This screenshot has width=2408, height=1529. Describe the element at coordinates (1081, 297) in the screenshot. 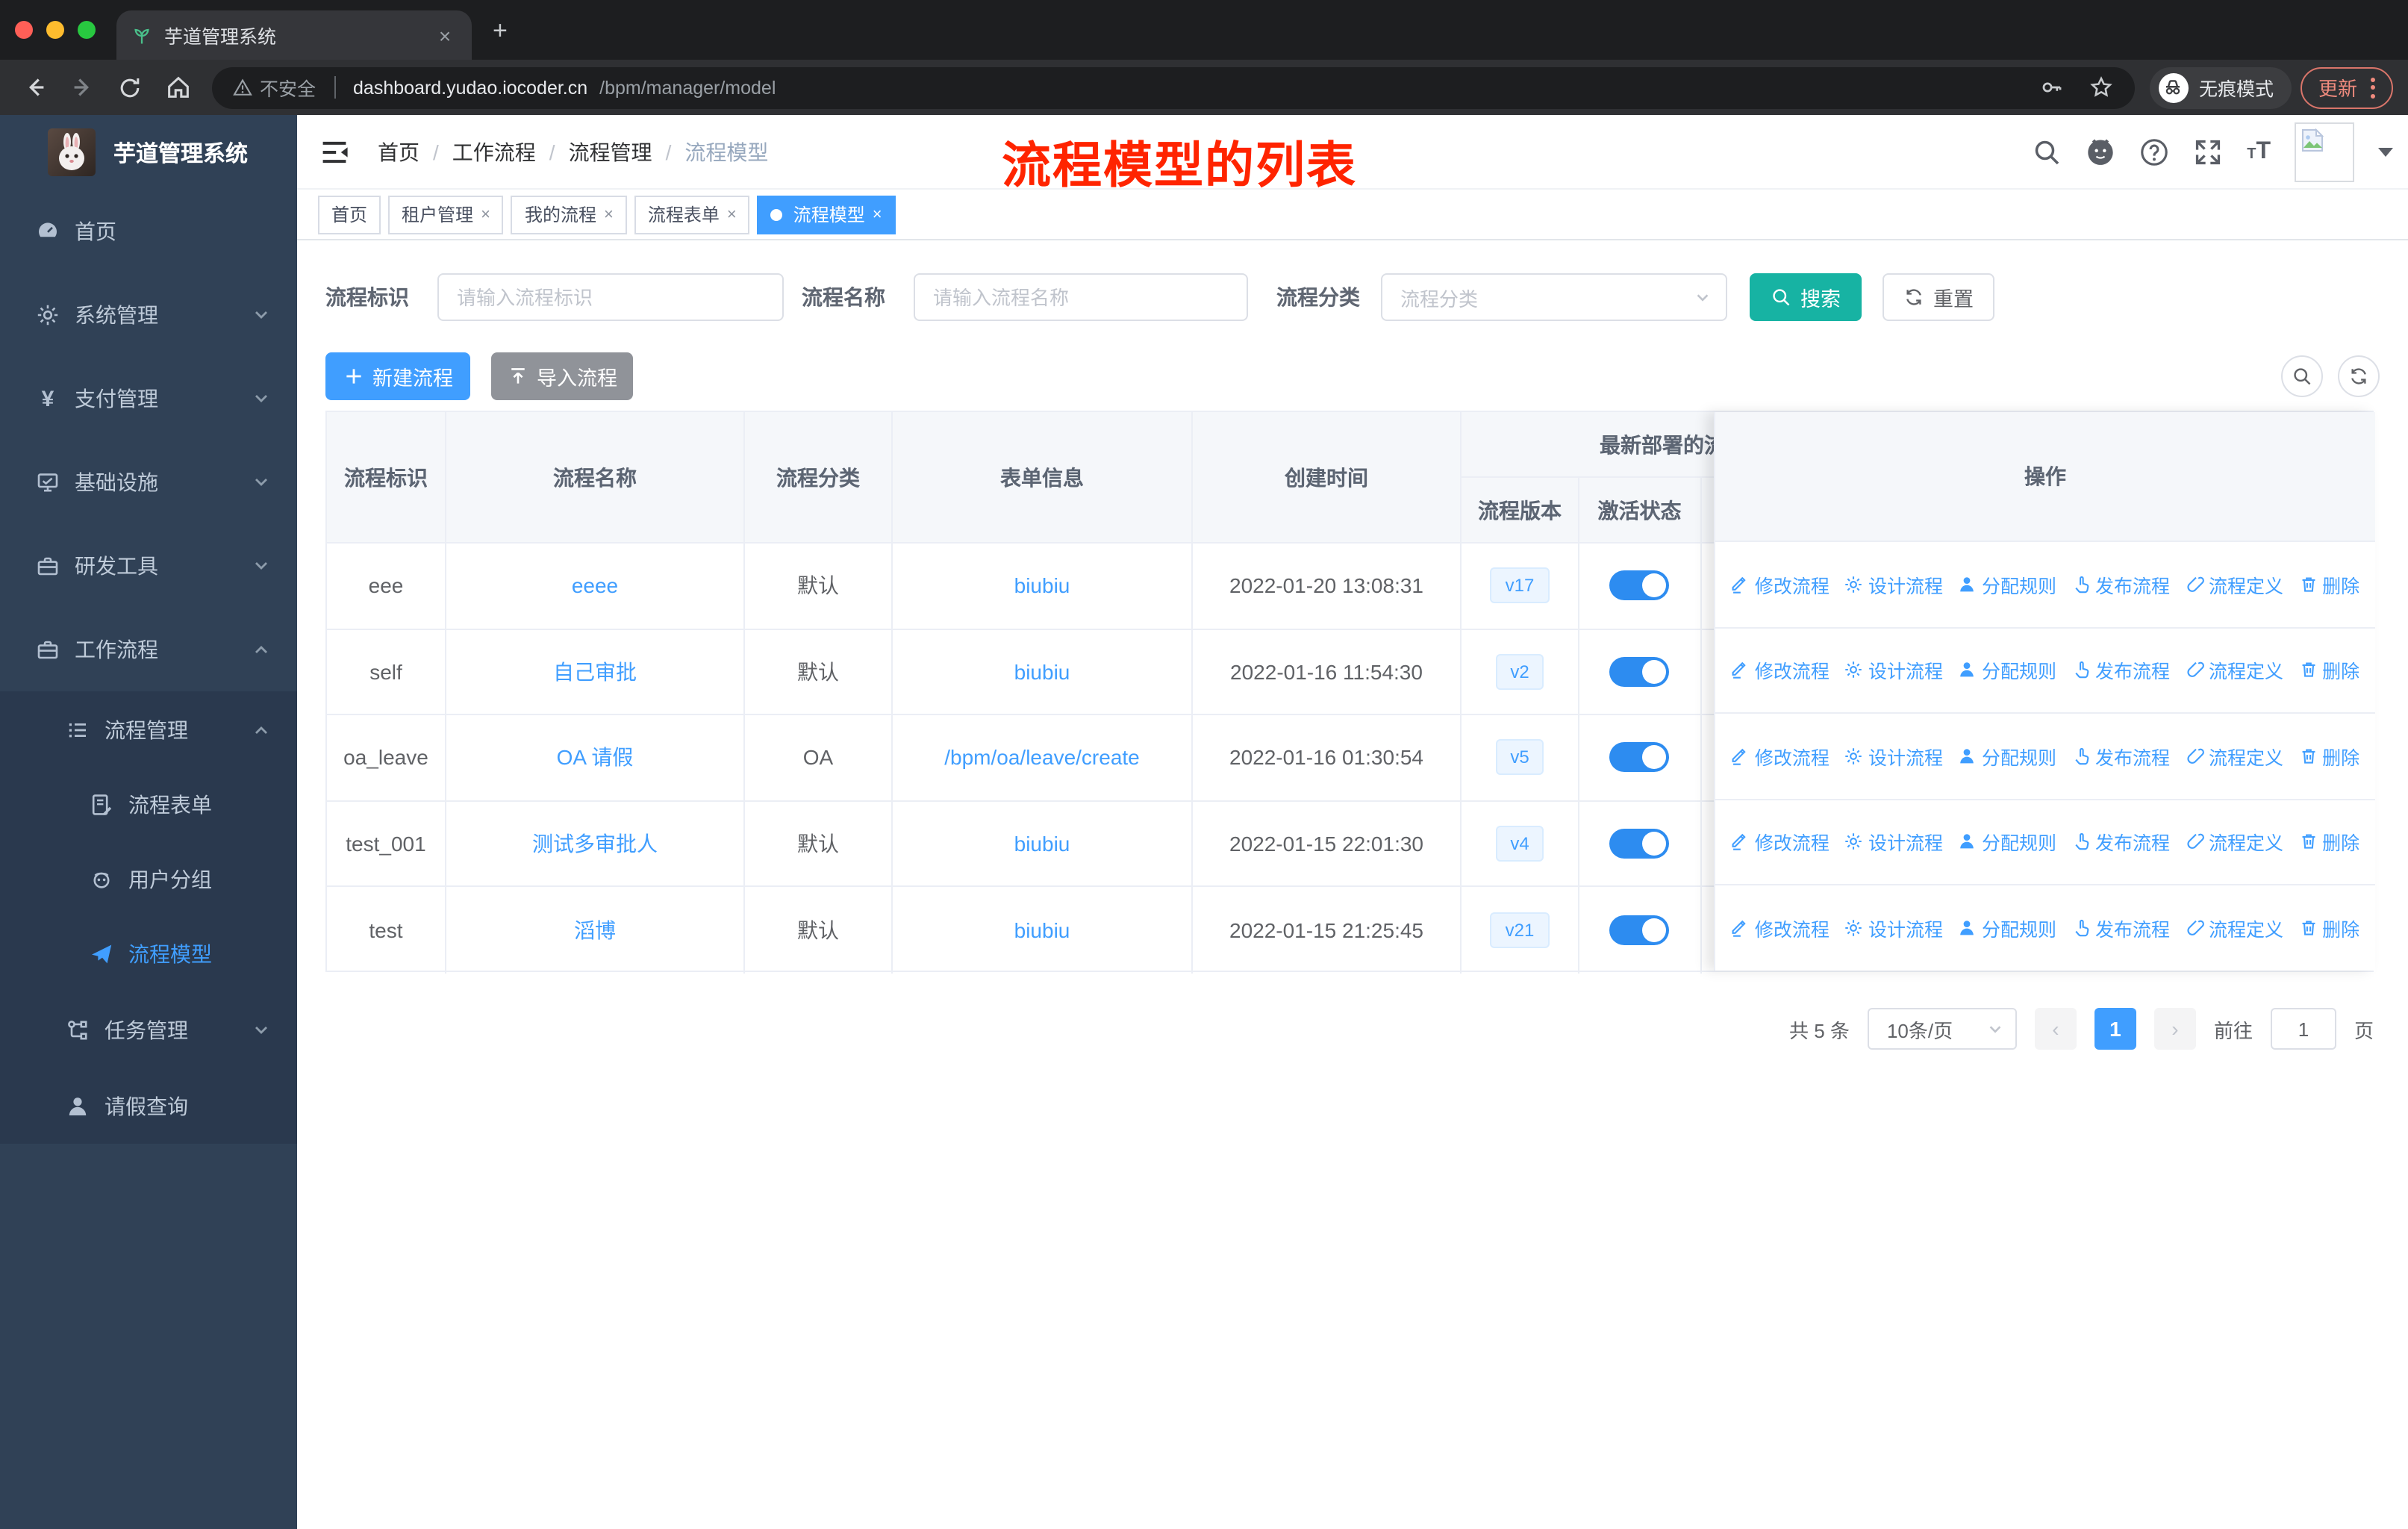

I see `filter-name-input` at that location.